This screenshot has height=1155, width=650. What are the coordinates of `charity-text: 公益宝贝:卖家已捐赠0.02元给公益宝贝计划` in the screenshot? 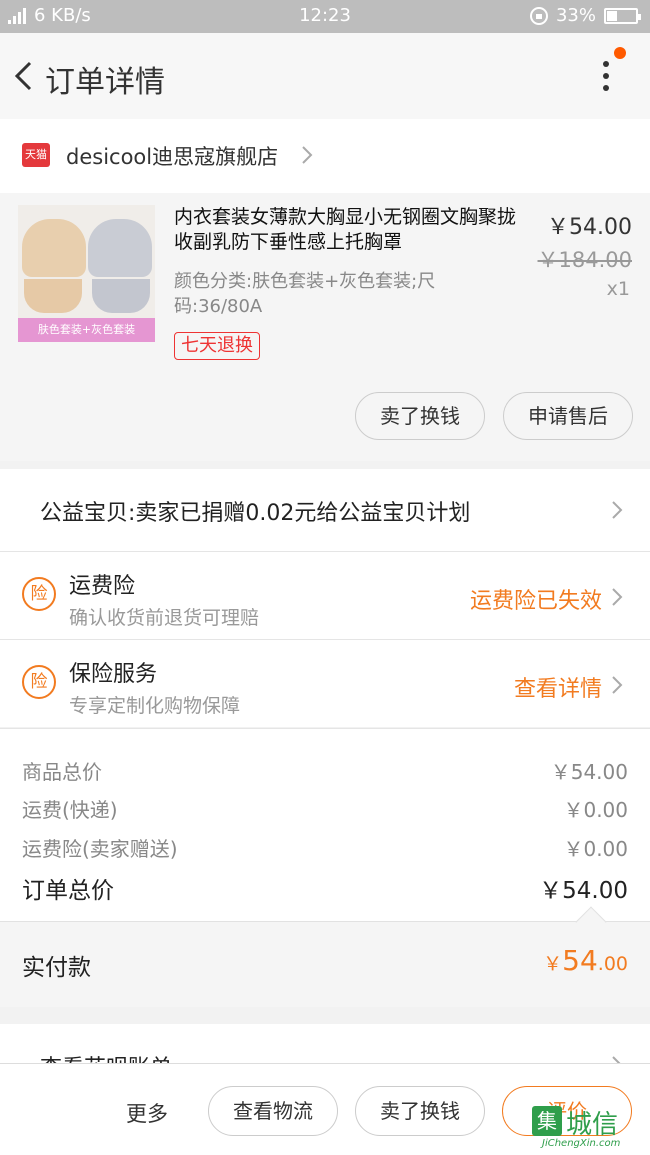 It's located at (255, 513).